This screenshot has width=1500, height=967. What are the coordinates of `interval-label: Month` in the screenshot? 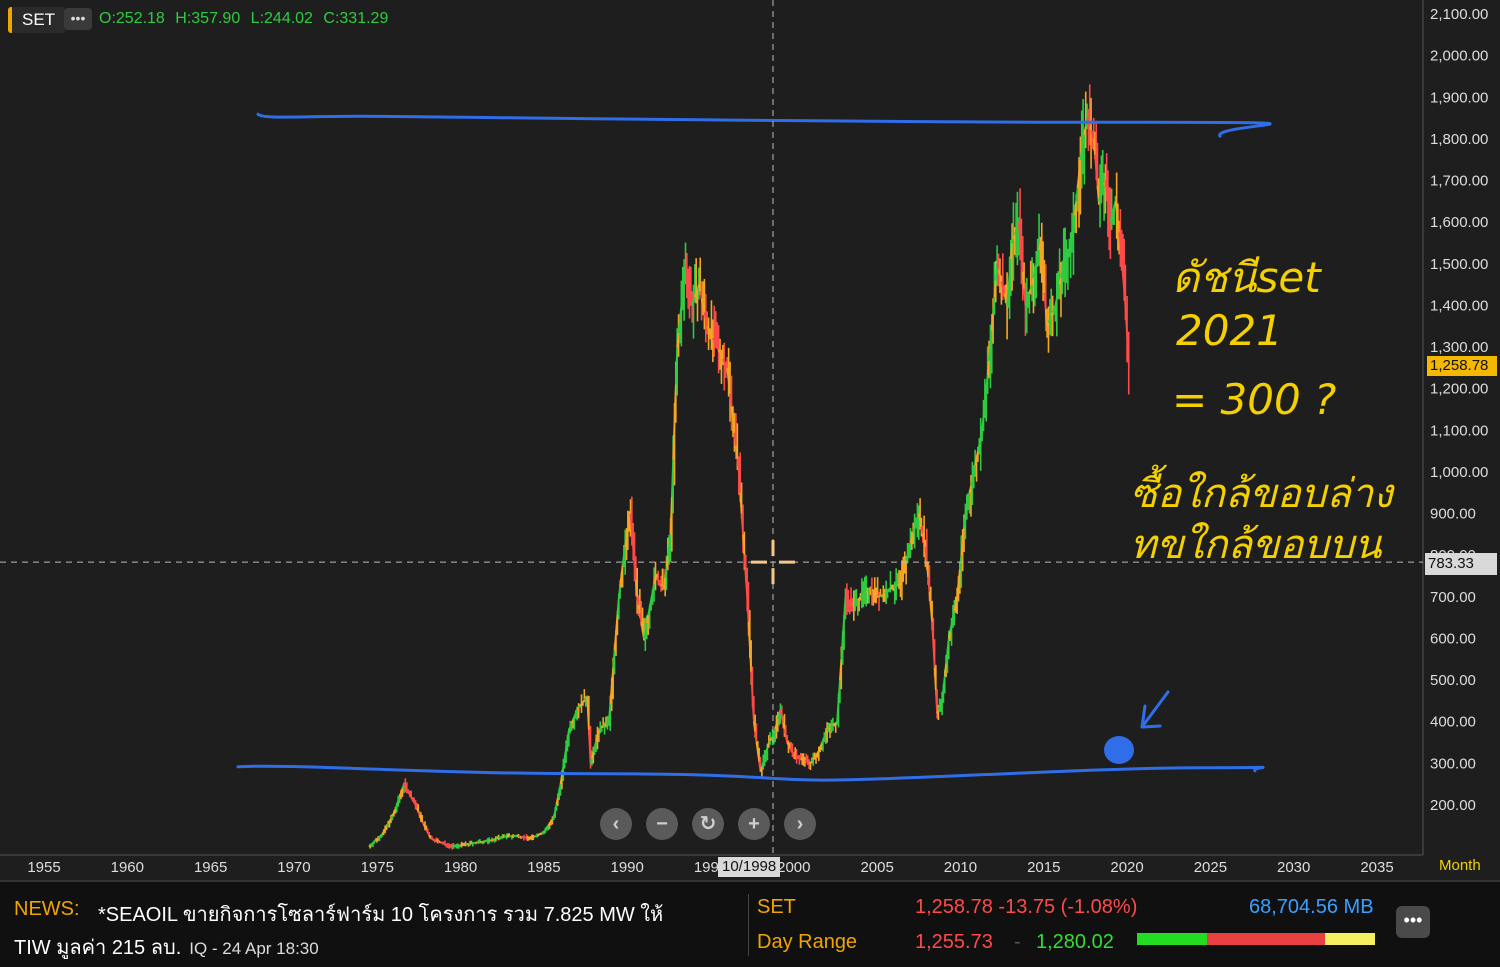 It's located at (1460, 865).